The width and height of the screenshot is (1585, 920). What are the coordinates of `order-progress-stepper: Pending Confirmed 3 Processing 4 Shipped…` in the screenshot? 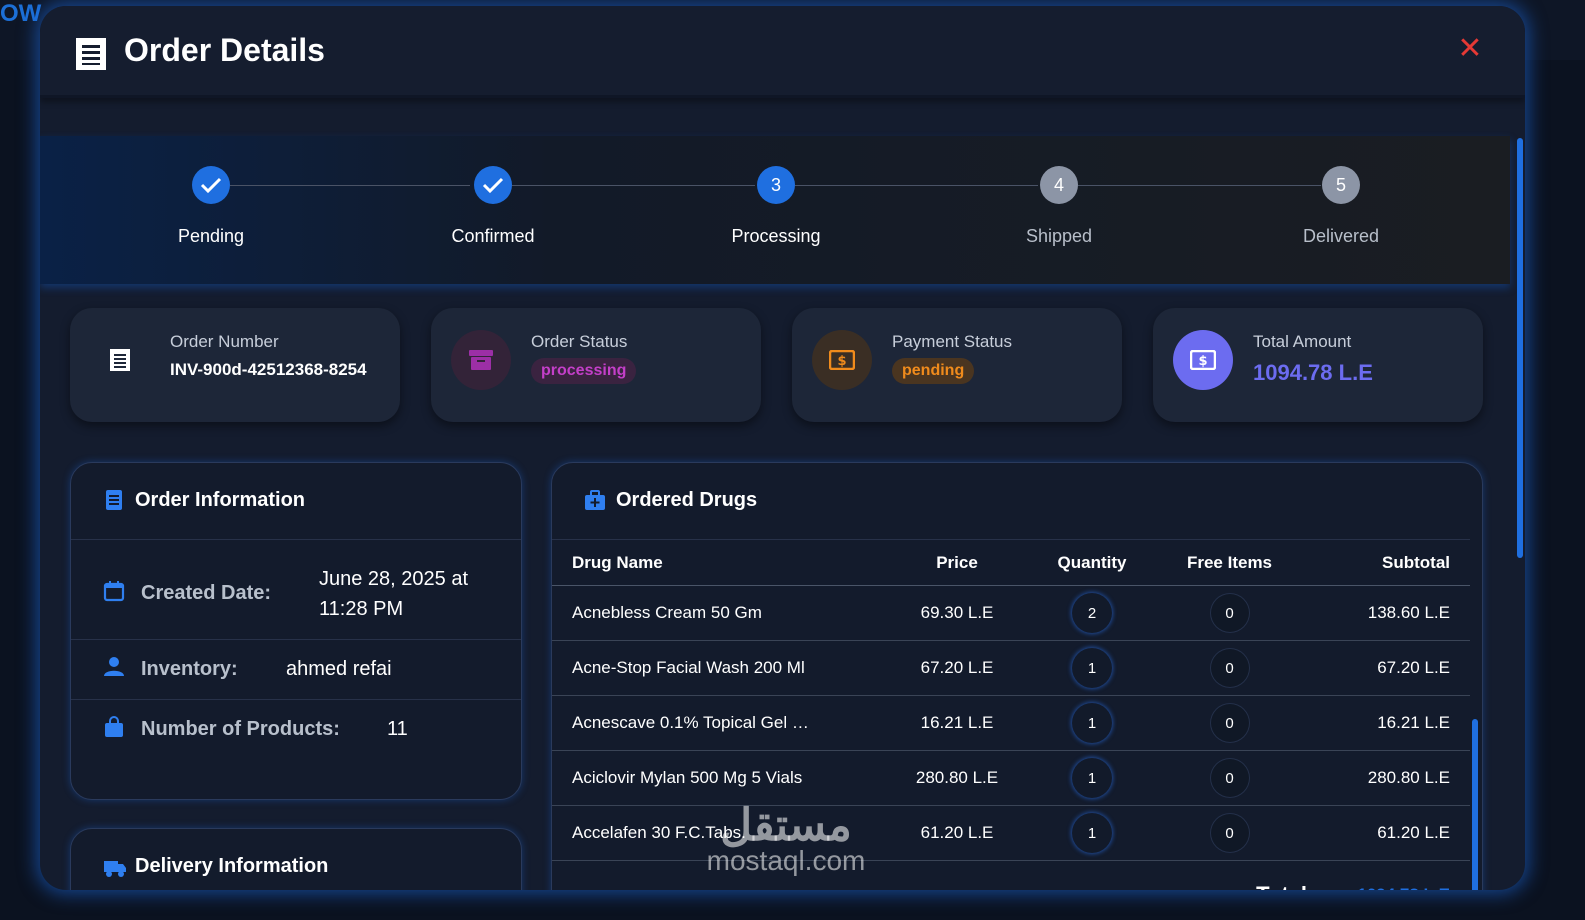 It's located at (775, 210).